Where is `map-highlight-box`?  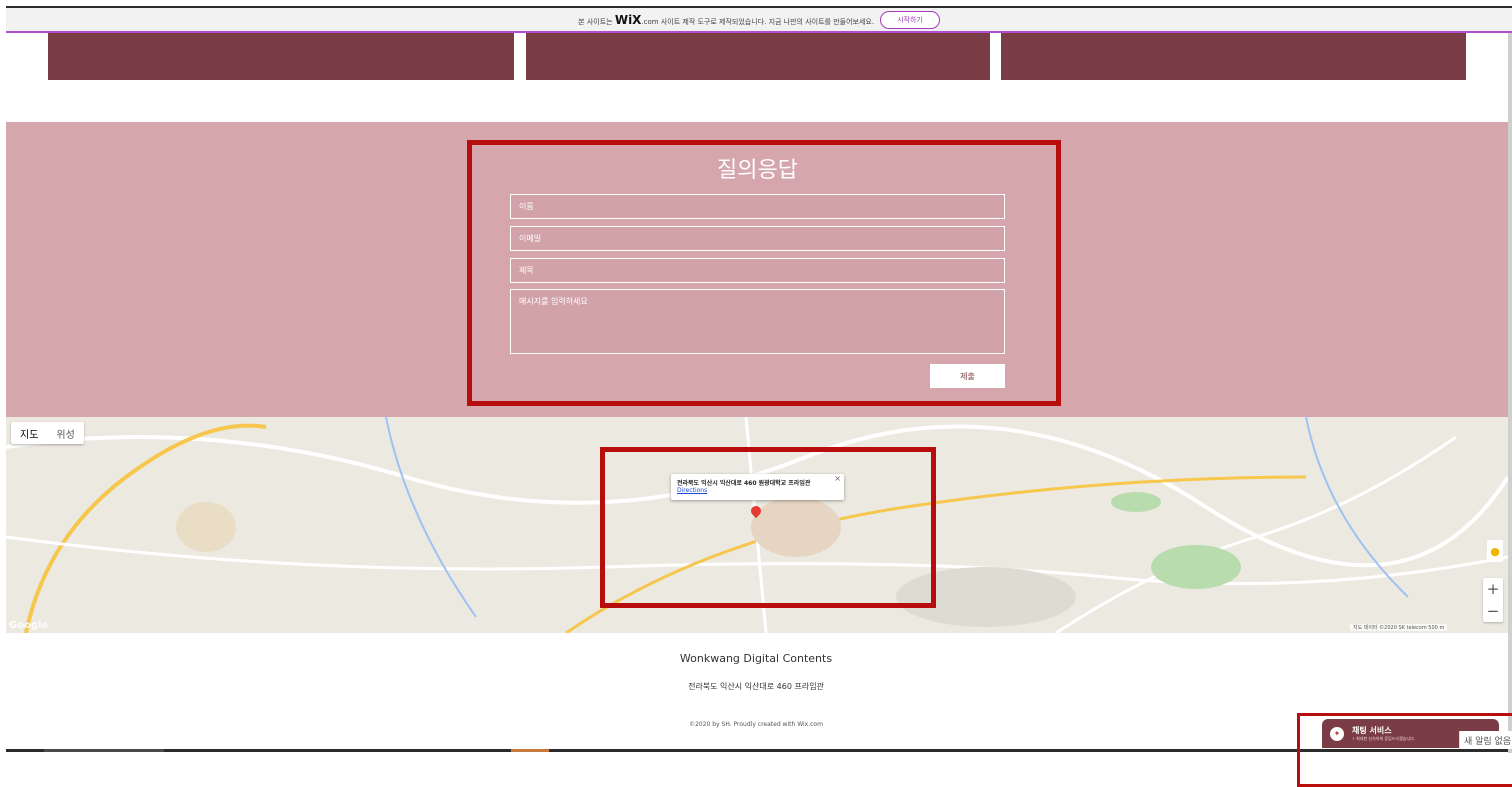 map-highlight-box is located at coordinates (768, 527).